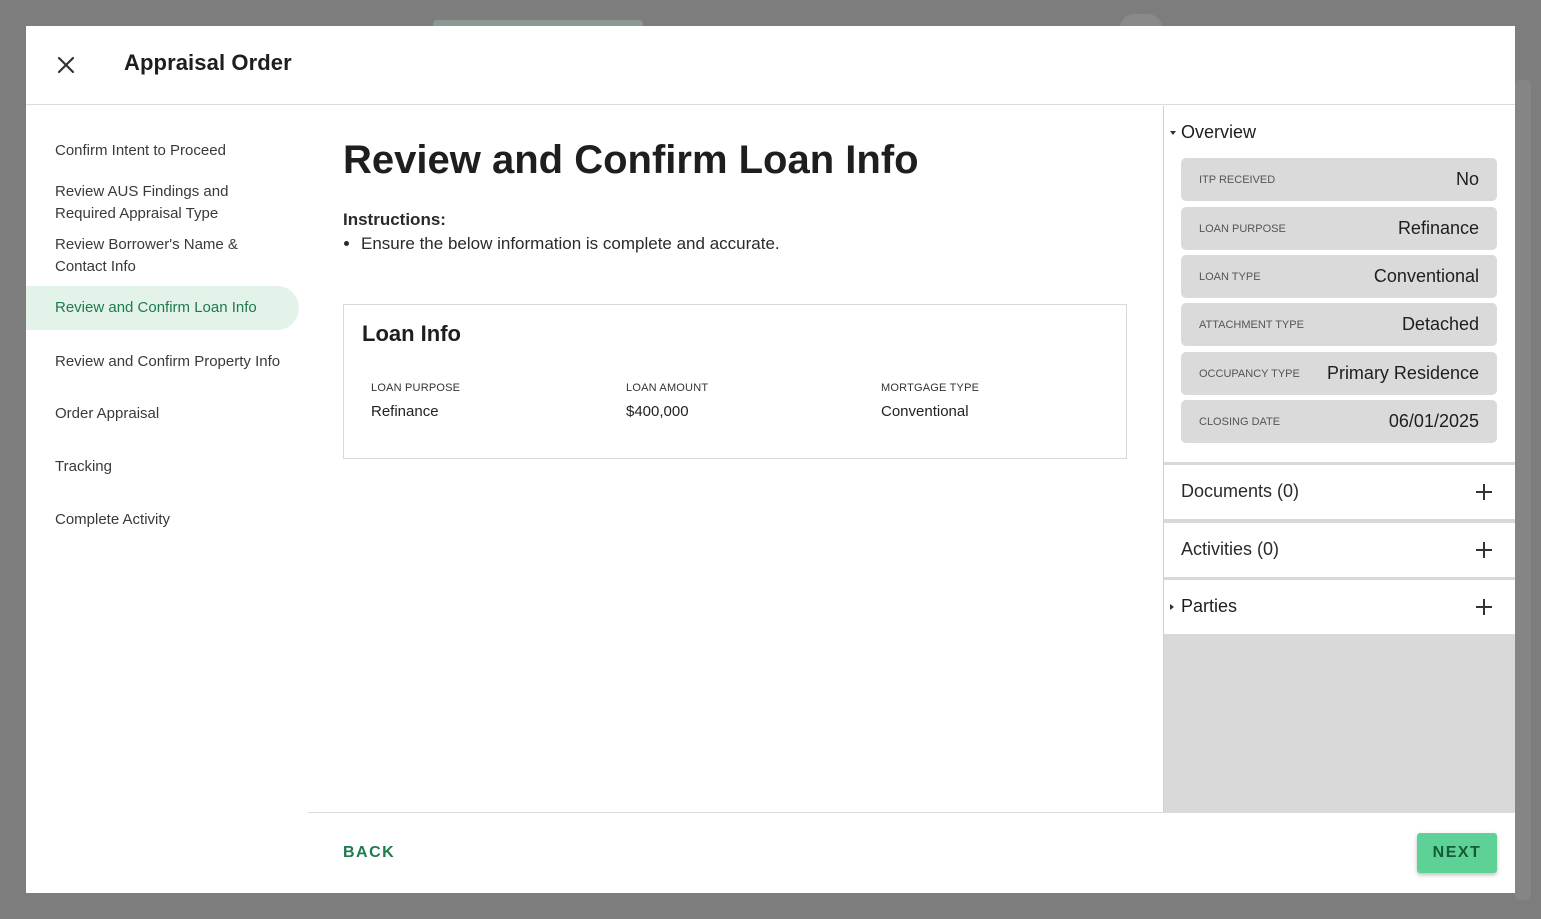  I want to click on field-label: LOAN PURPOSE, so click(416, 388).